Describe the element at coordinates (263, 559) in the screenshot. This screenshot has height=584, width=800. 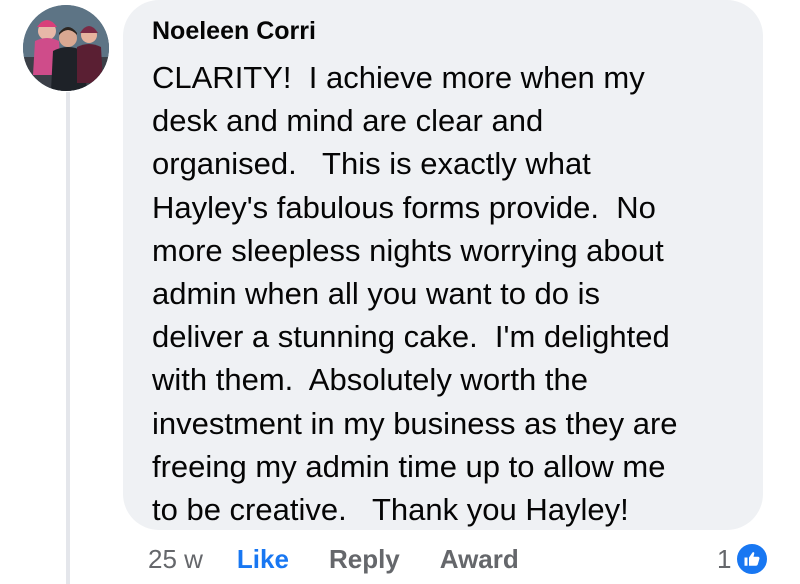
I see `like-button: Like` at that location.